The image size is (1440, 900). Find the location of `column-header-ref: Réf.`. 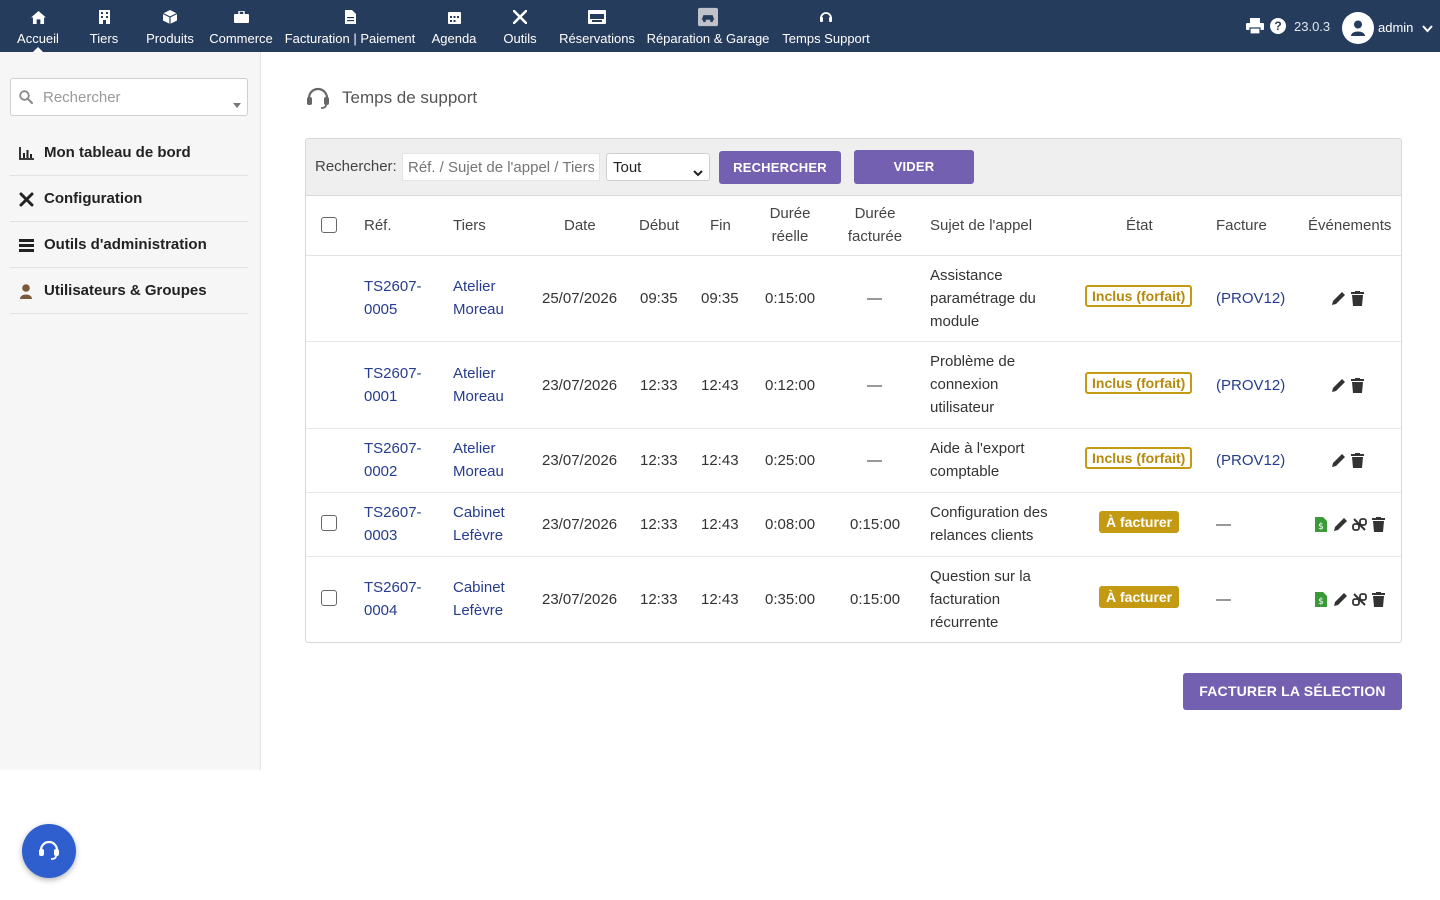

column-header-ref: Réf. is located at coordinates (378, 225).